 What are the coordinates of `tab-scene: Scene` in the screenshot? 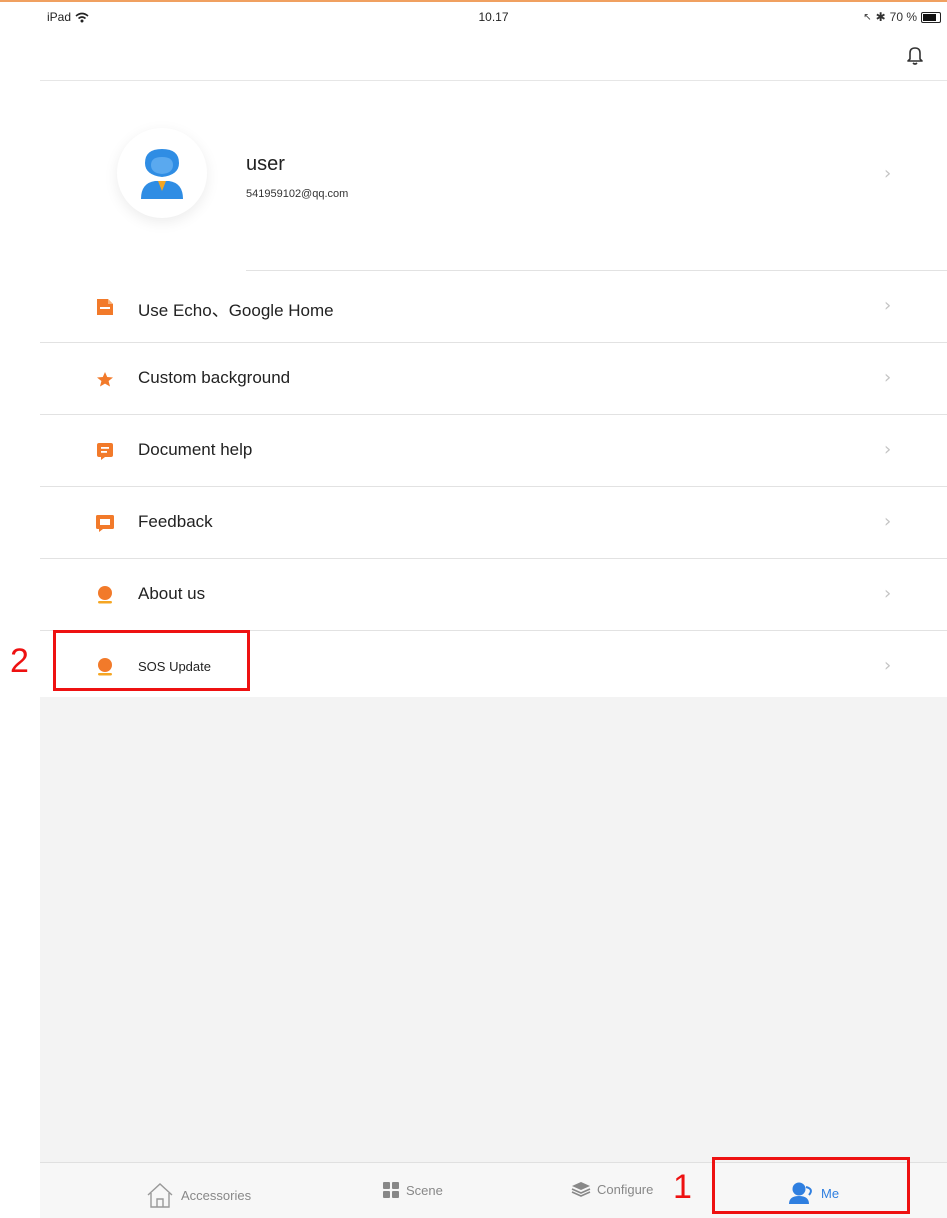 It's located at (412, 1190).